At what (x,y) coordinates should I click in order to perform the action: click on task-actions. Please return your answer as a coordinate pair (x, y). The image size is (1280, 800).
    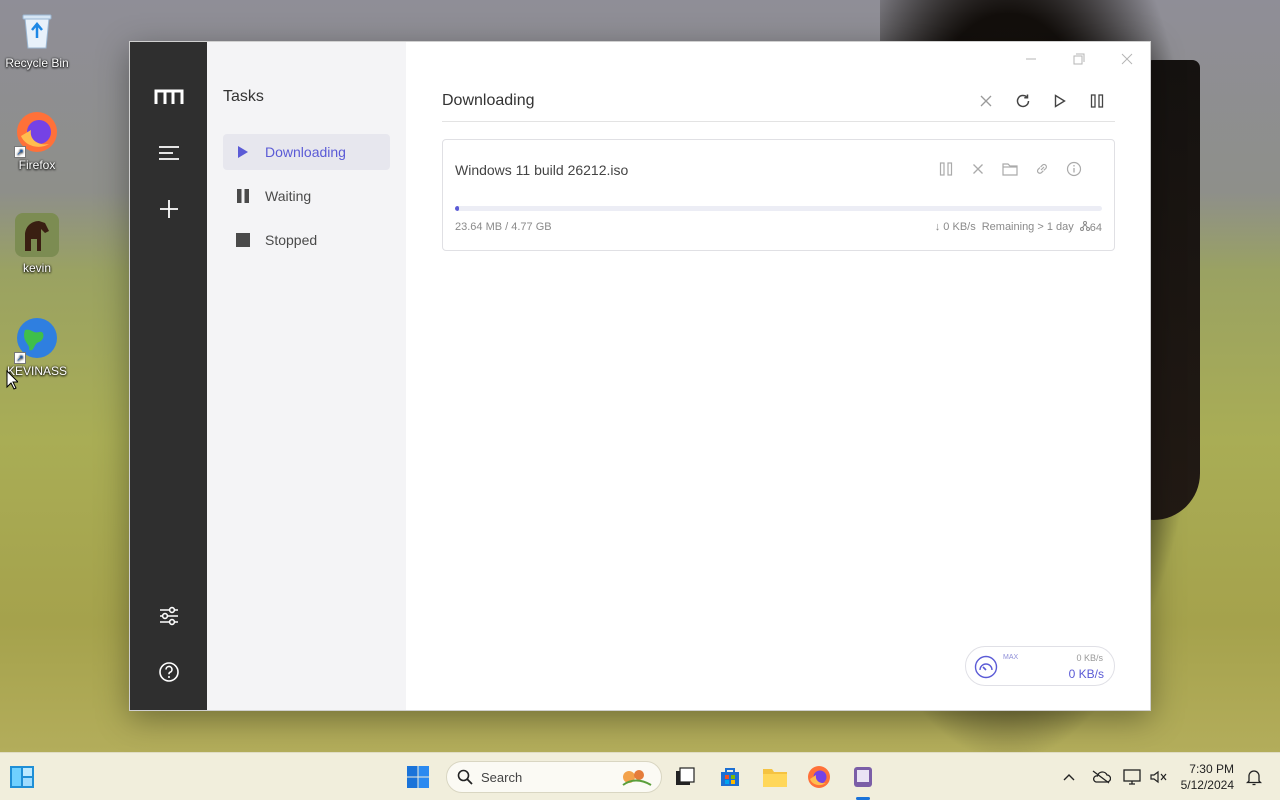
    Looking at the image, I should click on (1010, 169).